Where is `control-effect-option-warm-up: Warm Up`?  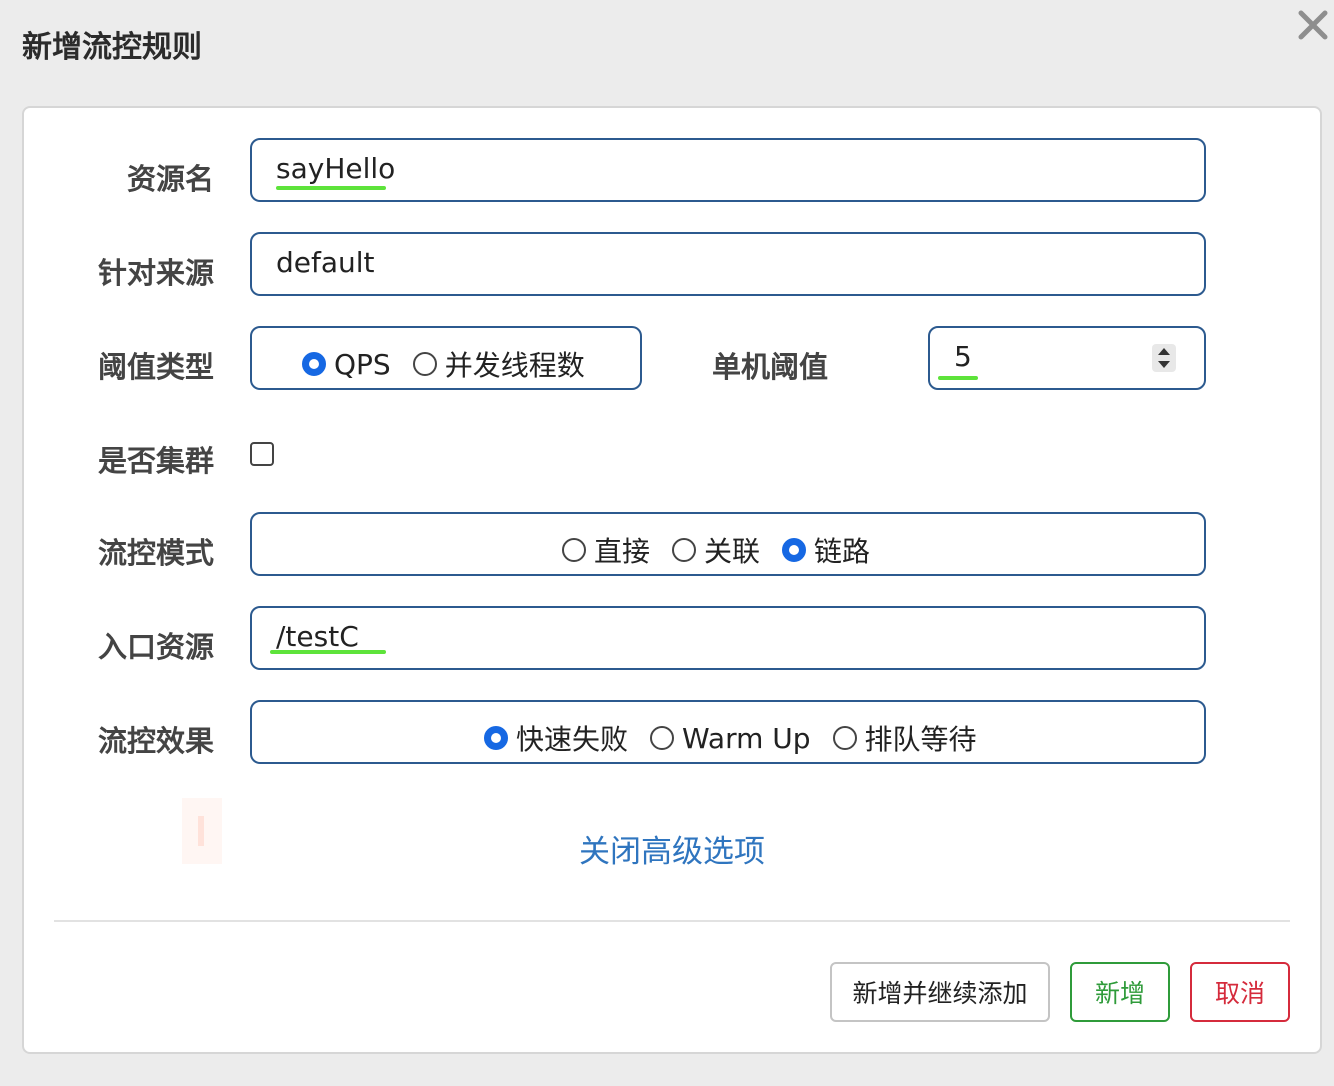 control-effect-option-warm-up: Warm Up is located at coordinates (730, 738).